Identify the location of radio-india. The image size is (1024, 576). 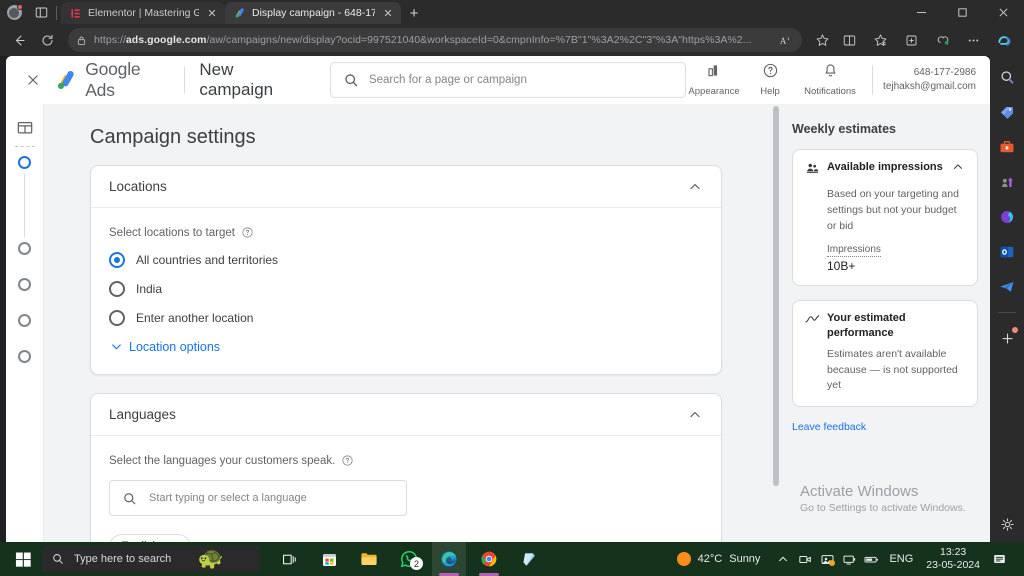
(117, 289).